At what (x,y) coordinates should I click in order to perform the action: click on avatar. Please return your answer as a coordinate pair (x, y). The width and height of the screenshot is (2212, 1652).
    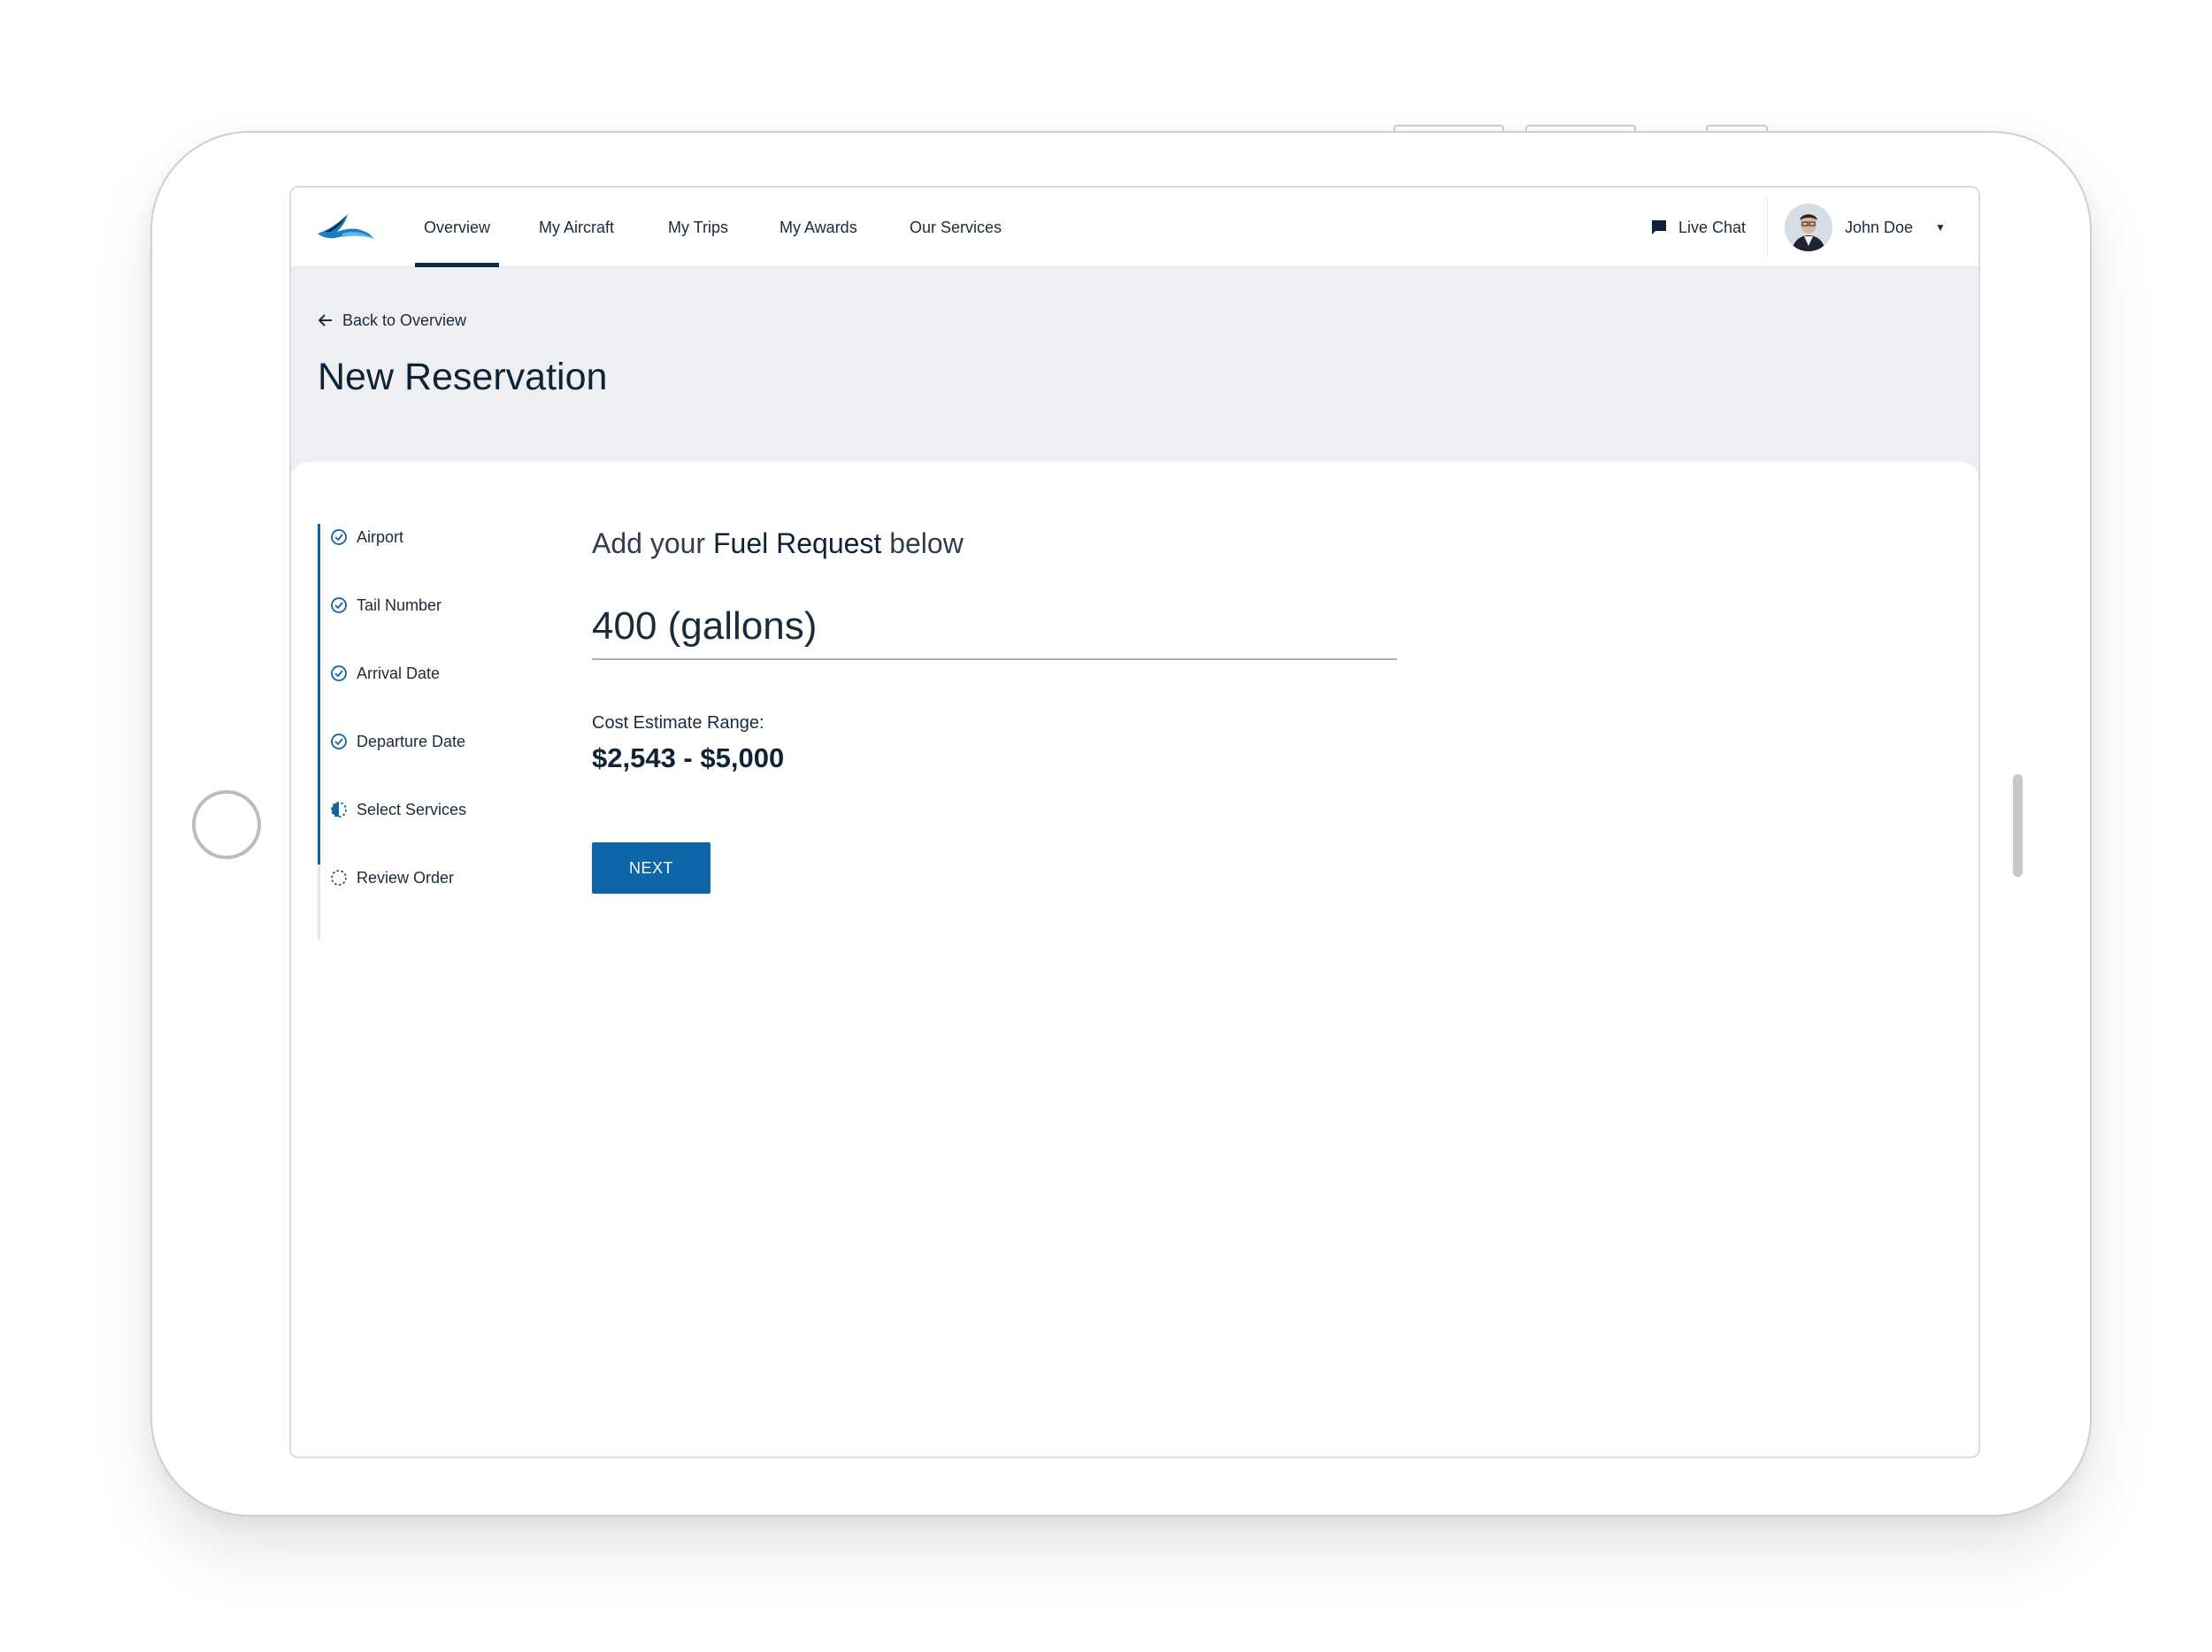
    Looking at the image, I should click on (1809, 227).